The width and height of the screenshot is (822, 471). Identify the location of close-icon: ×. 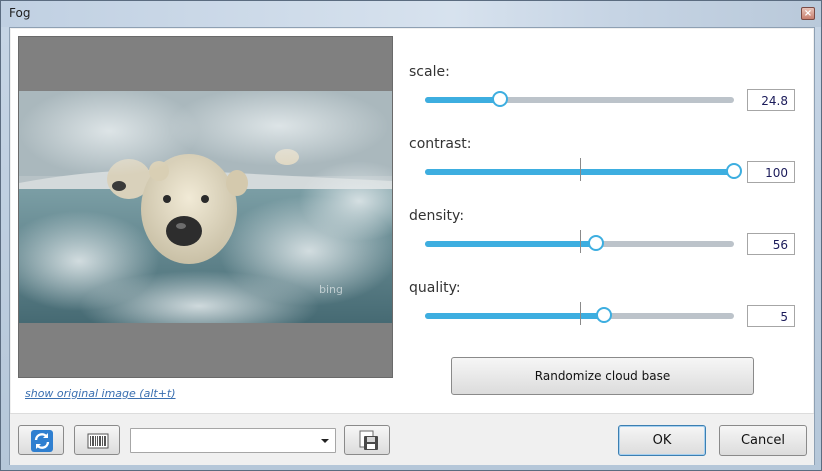
(808, 13).